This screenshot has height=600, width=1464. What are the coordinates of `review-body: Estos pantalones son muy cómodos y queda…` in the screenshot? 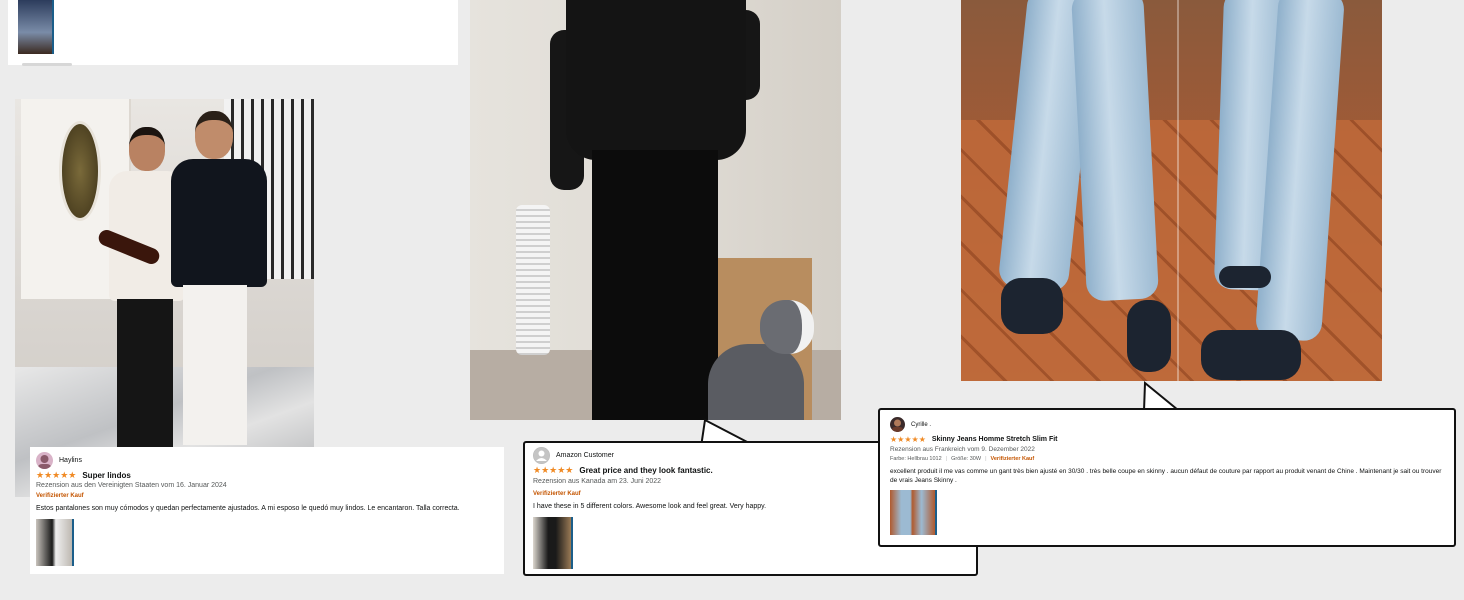 It's located at (248, 508).